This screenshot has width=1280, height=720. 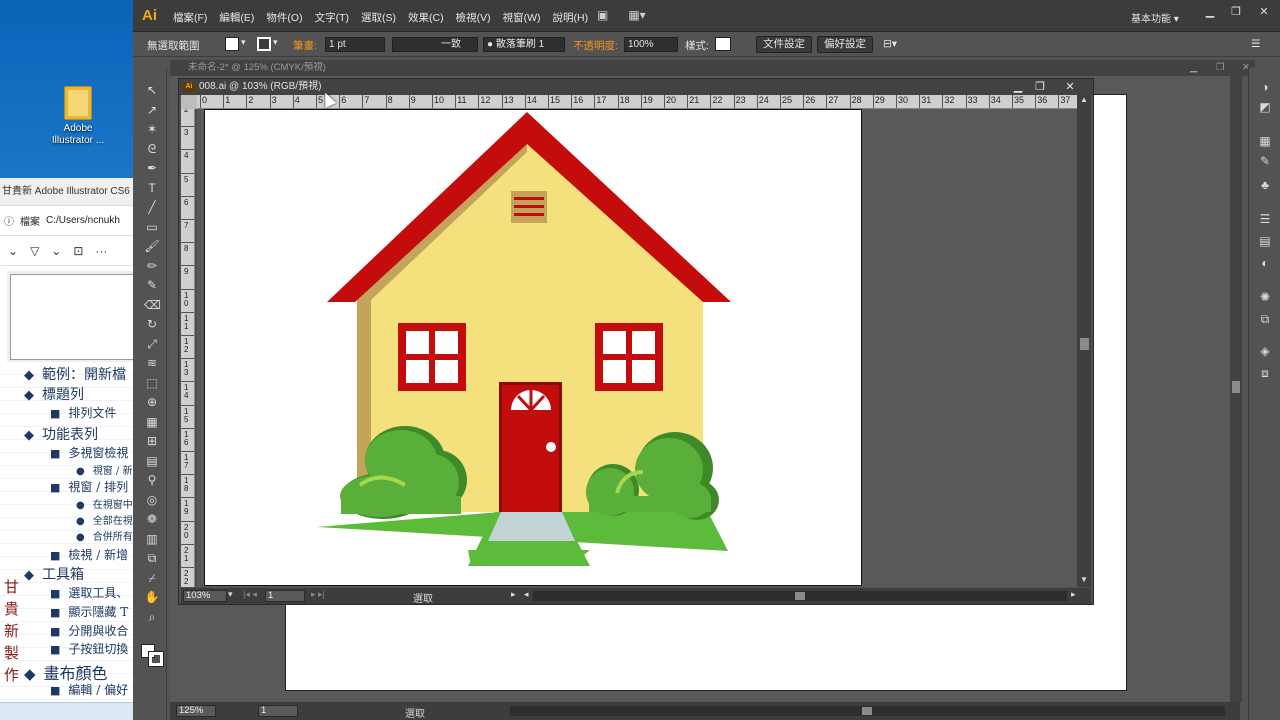 What do you see at coordinates (1265, 297) in the screenshot?
I see `appearance-icon: ✺` at bounding box center [1265, 297].